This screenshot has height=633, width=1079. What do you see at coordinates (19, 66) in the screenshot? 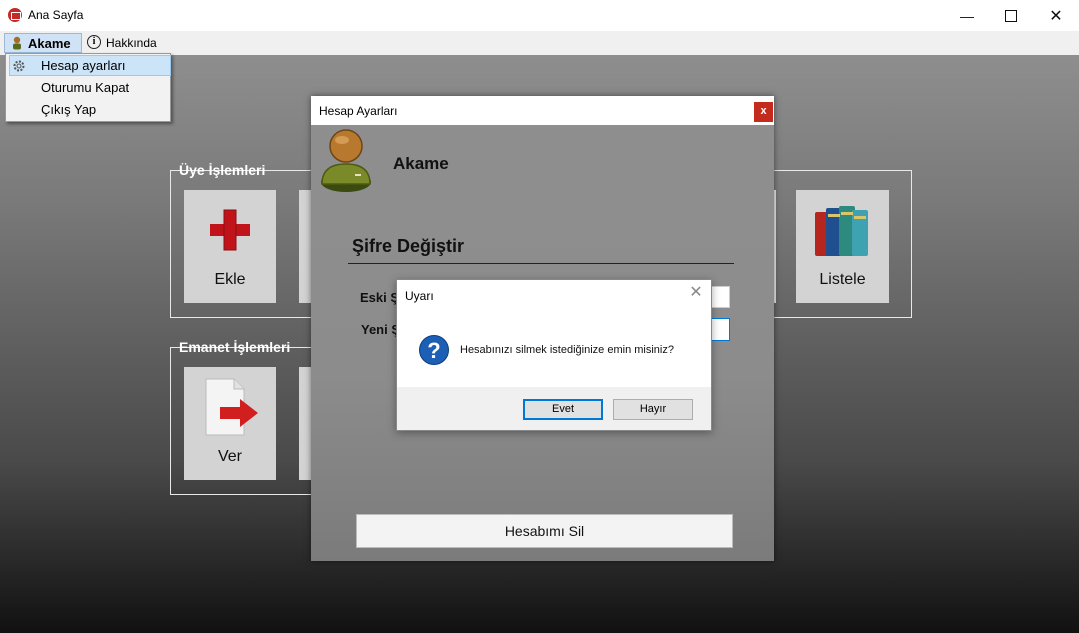
I see `gear-icon` at bounding box center [19, 66].